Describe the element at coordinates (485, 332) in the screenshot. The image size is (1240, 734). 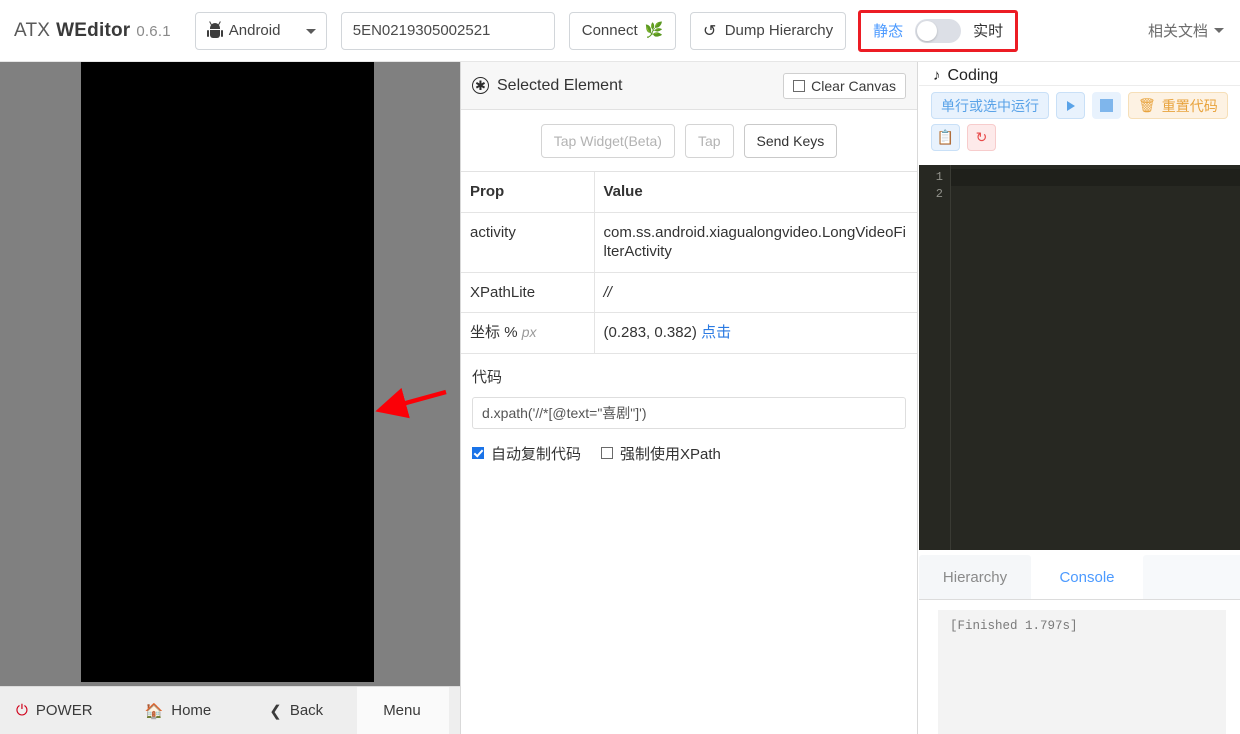
I see `coords-label: 坐标` at that location.